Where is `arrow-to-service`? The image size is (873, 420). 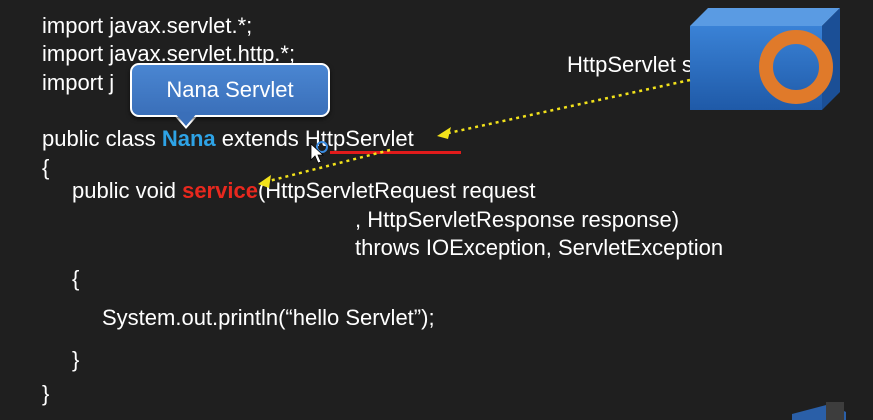
arrow-to-service is located at coordinates (324, 168).